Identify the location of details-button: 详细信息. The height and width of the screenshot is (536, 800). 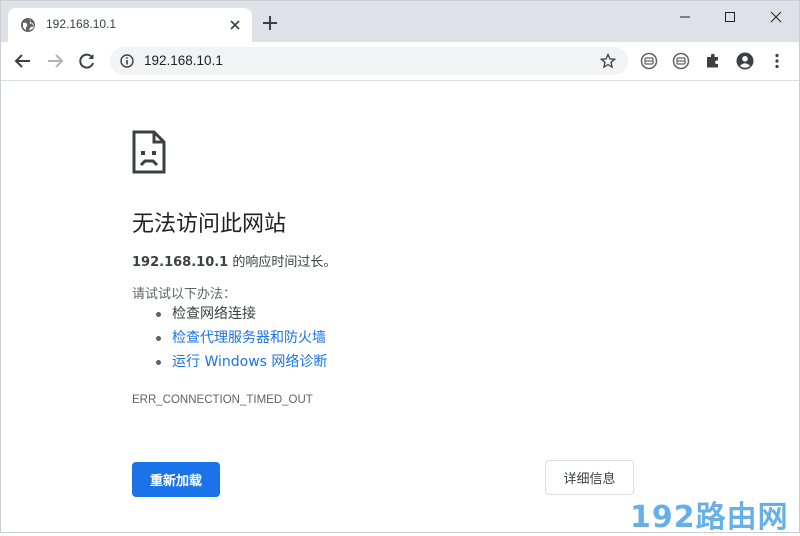
(589, 477).